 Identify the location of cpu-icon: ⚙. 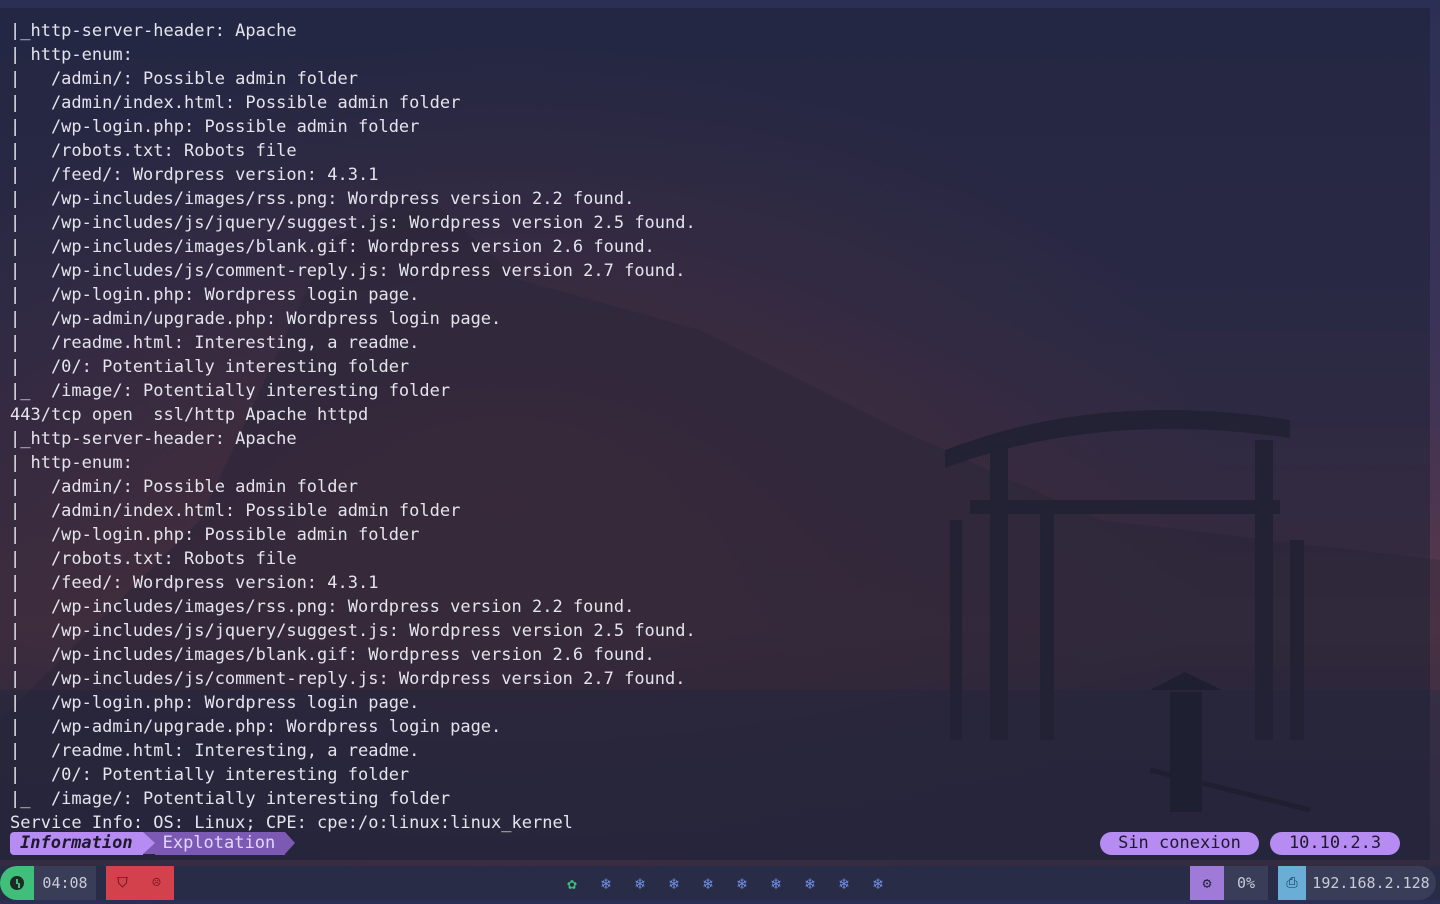
(1207, 883).